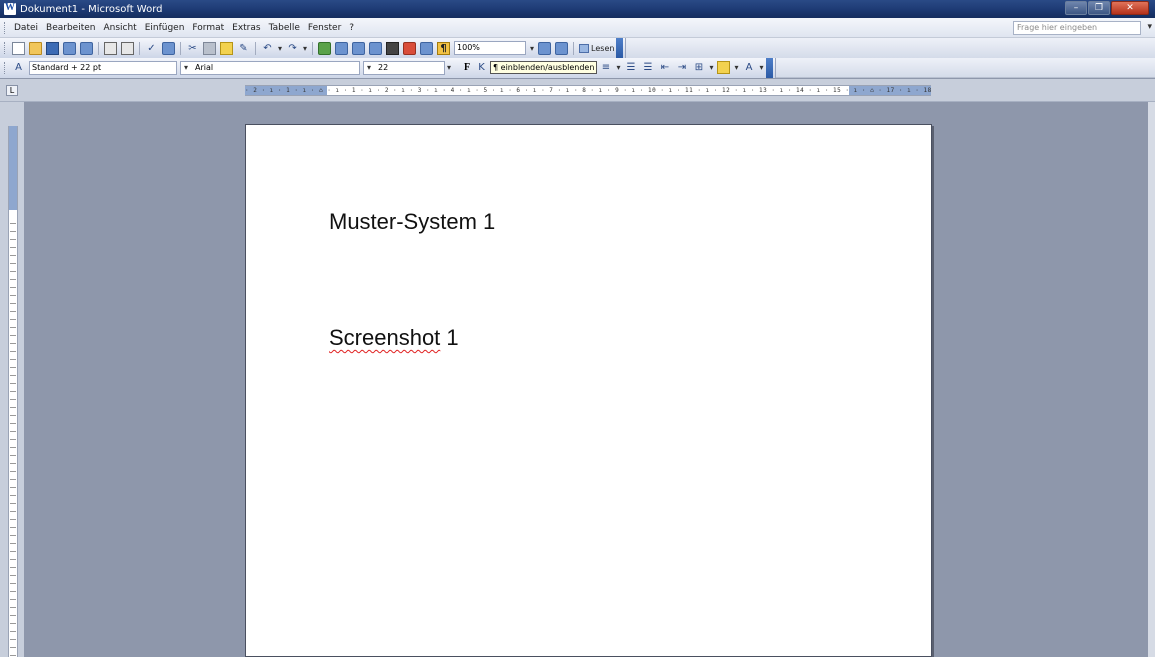  Describe the element at coordinates (267, 48) in the screenshot. I see `undo-icon: ↶` at that location.